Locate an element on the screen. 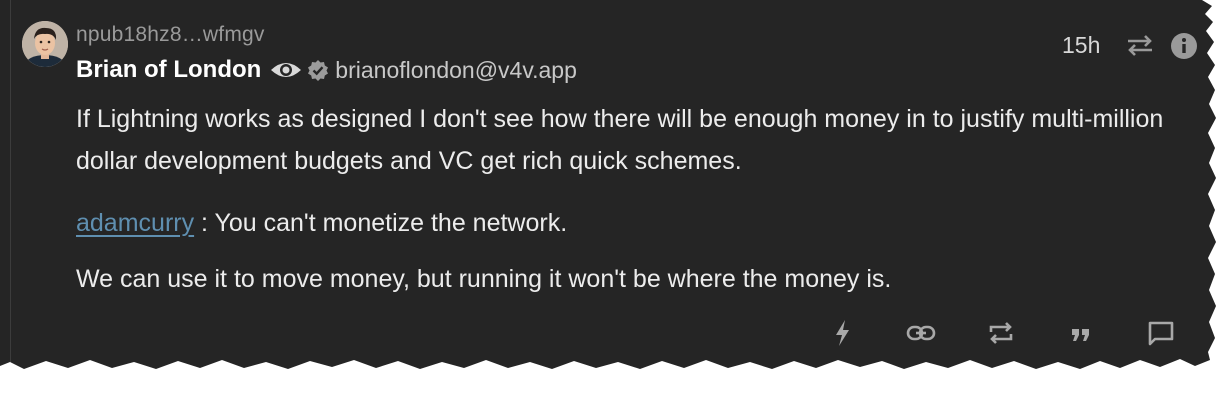 Image resolution: width=1232 pixels, height=402 pixels. quote-icon is located at coordinates (1081, 333).